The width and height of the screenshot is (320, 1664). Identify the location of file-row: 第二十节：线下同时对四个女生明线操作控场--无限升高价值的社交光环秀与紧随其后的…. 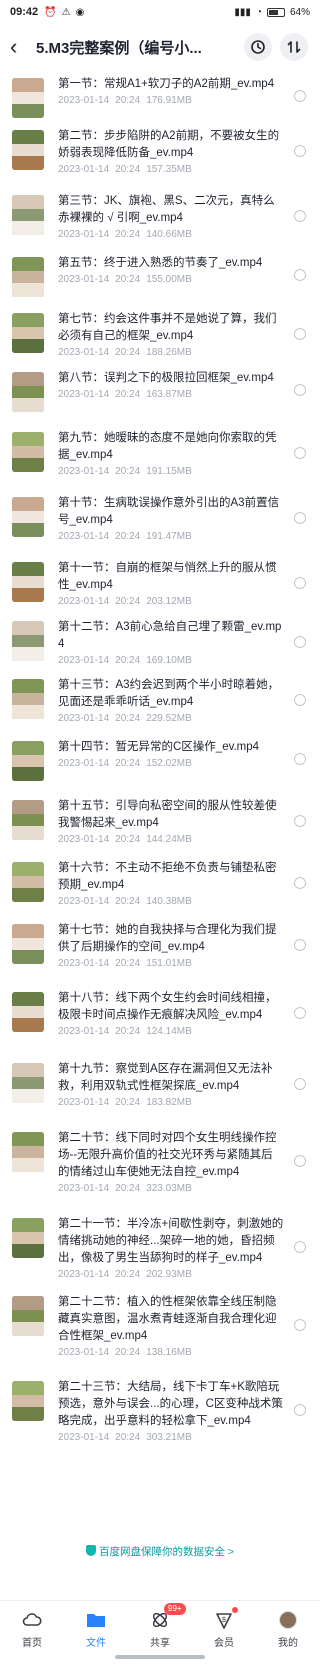
(160, 1159).